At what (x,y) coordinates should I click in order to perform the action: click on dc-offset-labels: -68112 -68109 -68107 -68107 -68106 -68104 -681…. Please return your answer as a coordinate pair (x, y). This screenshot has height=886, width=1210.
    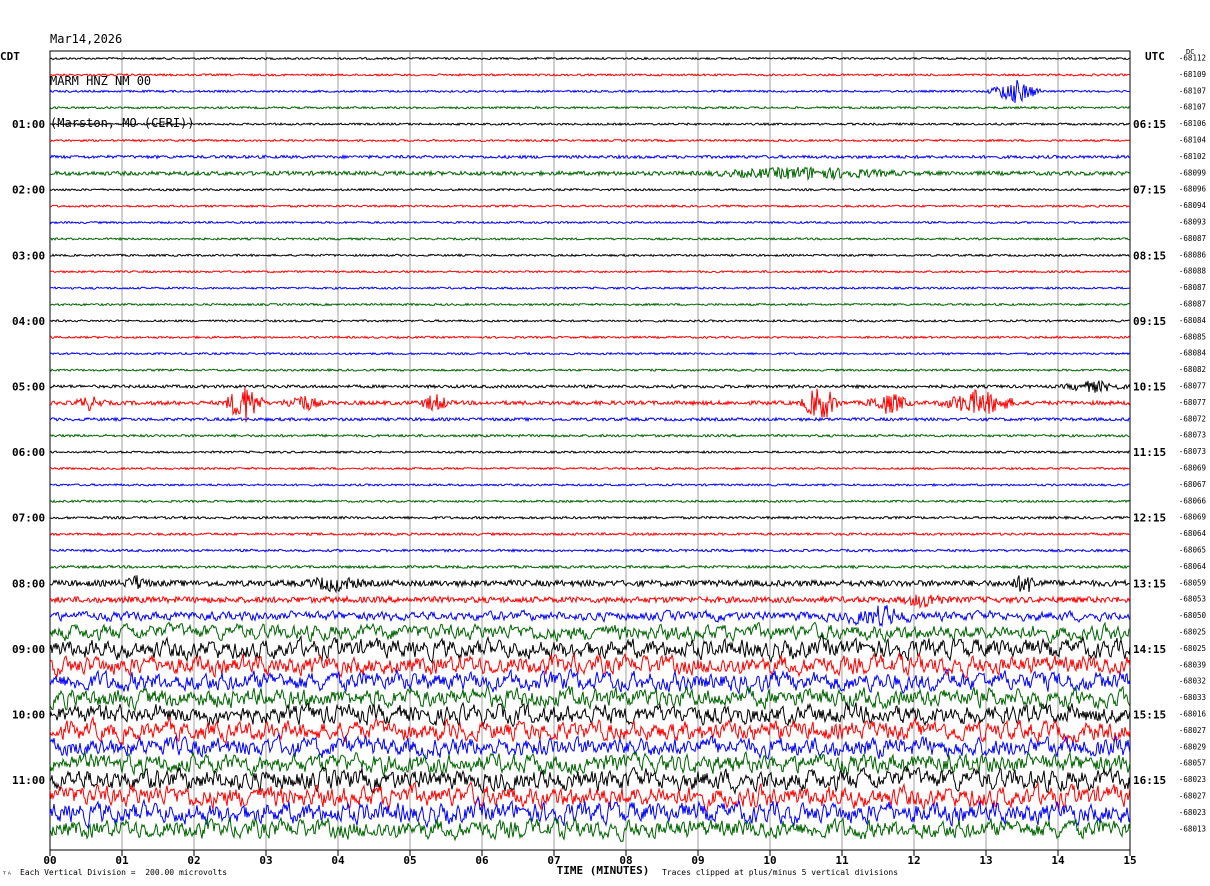
    Looking at the image, I should click on (1193, 444).